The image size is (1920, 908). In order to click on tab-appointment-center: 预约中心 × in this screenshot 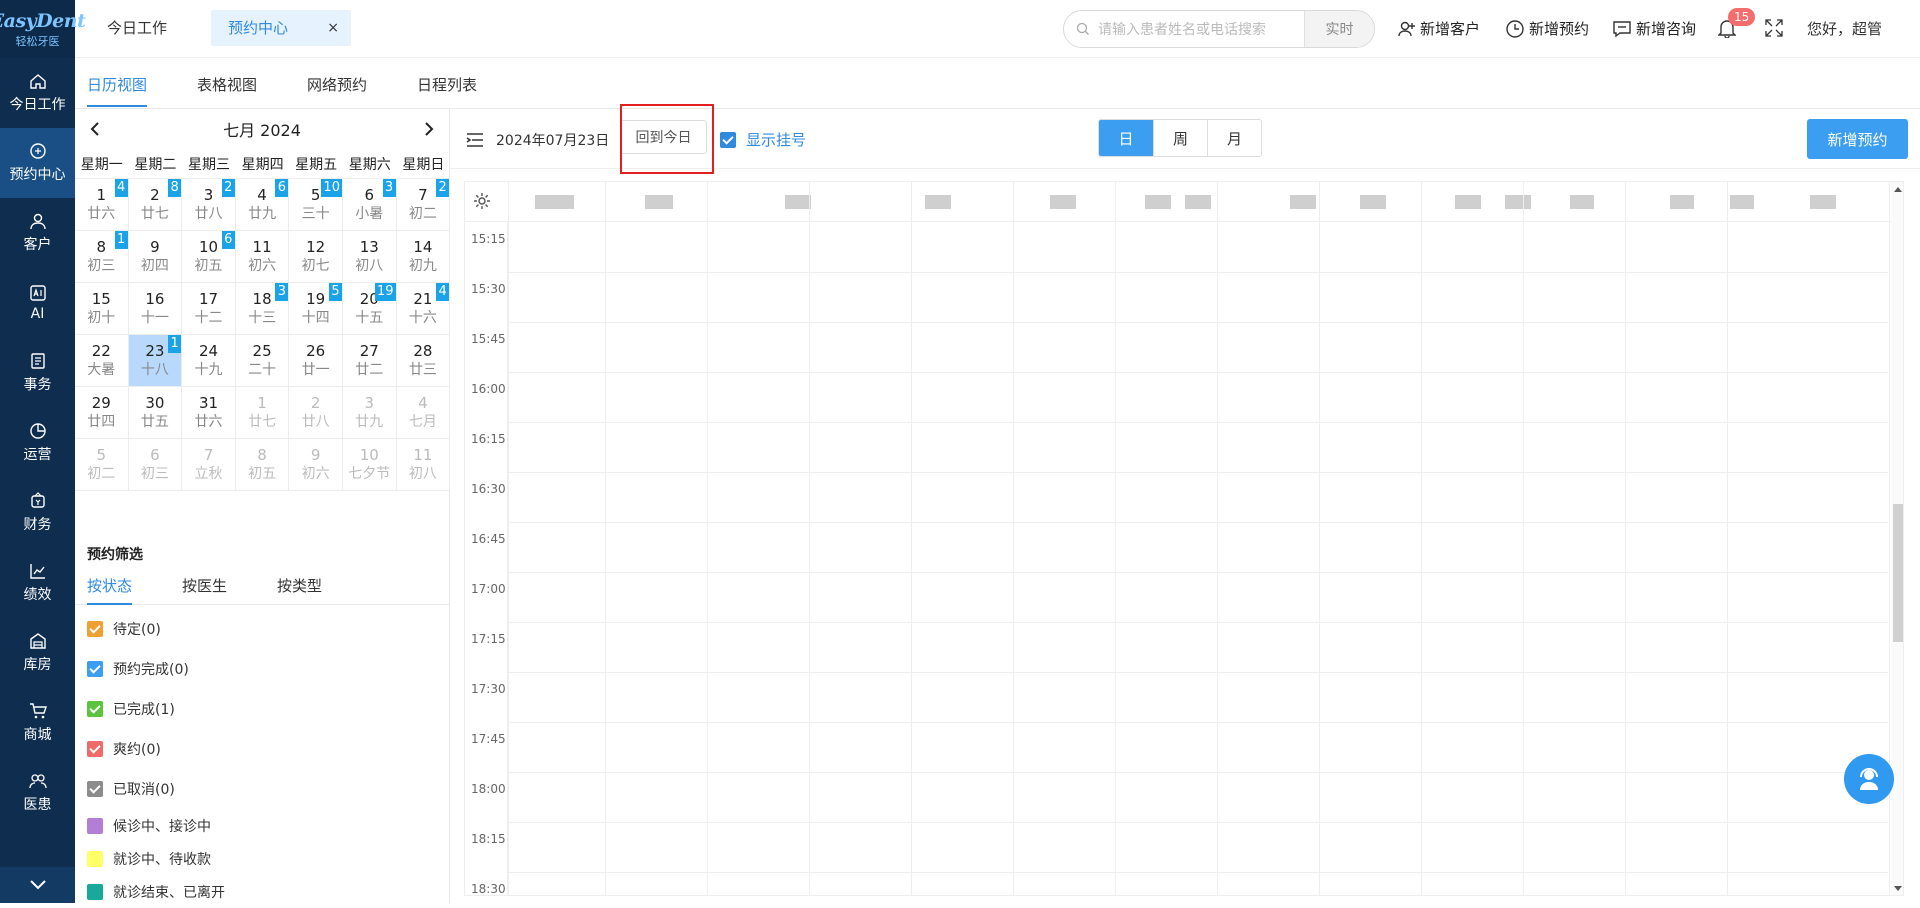, I will do `click(281, 28)`.